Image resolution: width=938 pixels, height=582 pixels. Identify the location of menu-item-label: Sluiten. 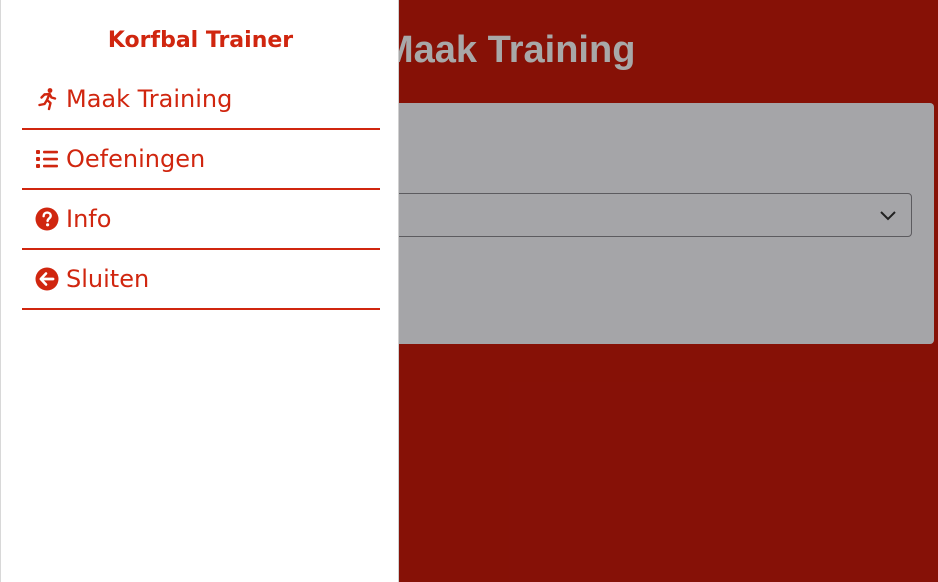
(108, 279).